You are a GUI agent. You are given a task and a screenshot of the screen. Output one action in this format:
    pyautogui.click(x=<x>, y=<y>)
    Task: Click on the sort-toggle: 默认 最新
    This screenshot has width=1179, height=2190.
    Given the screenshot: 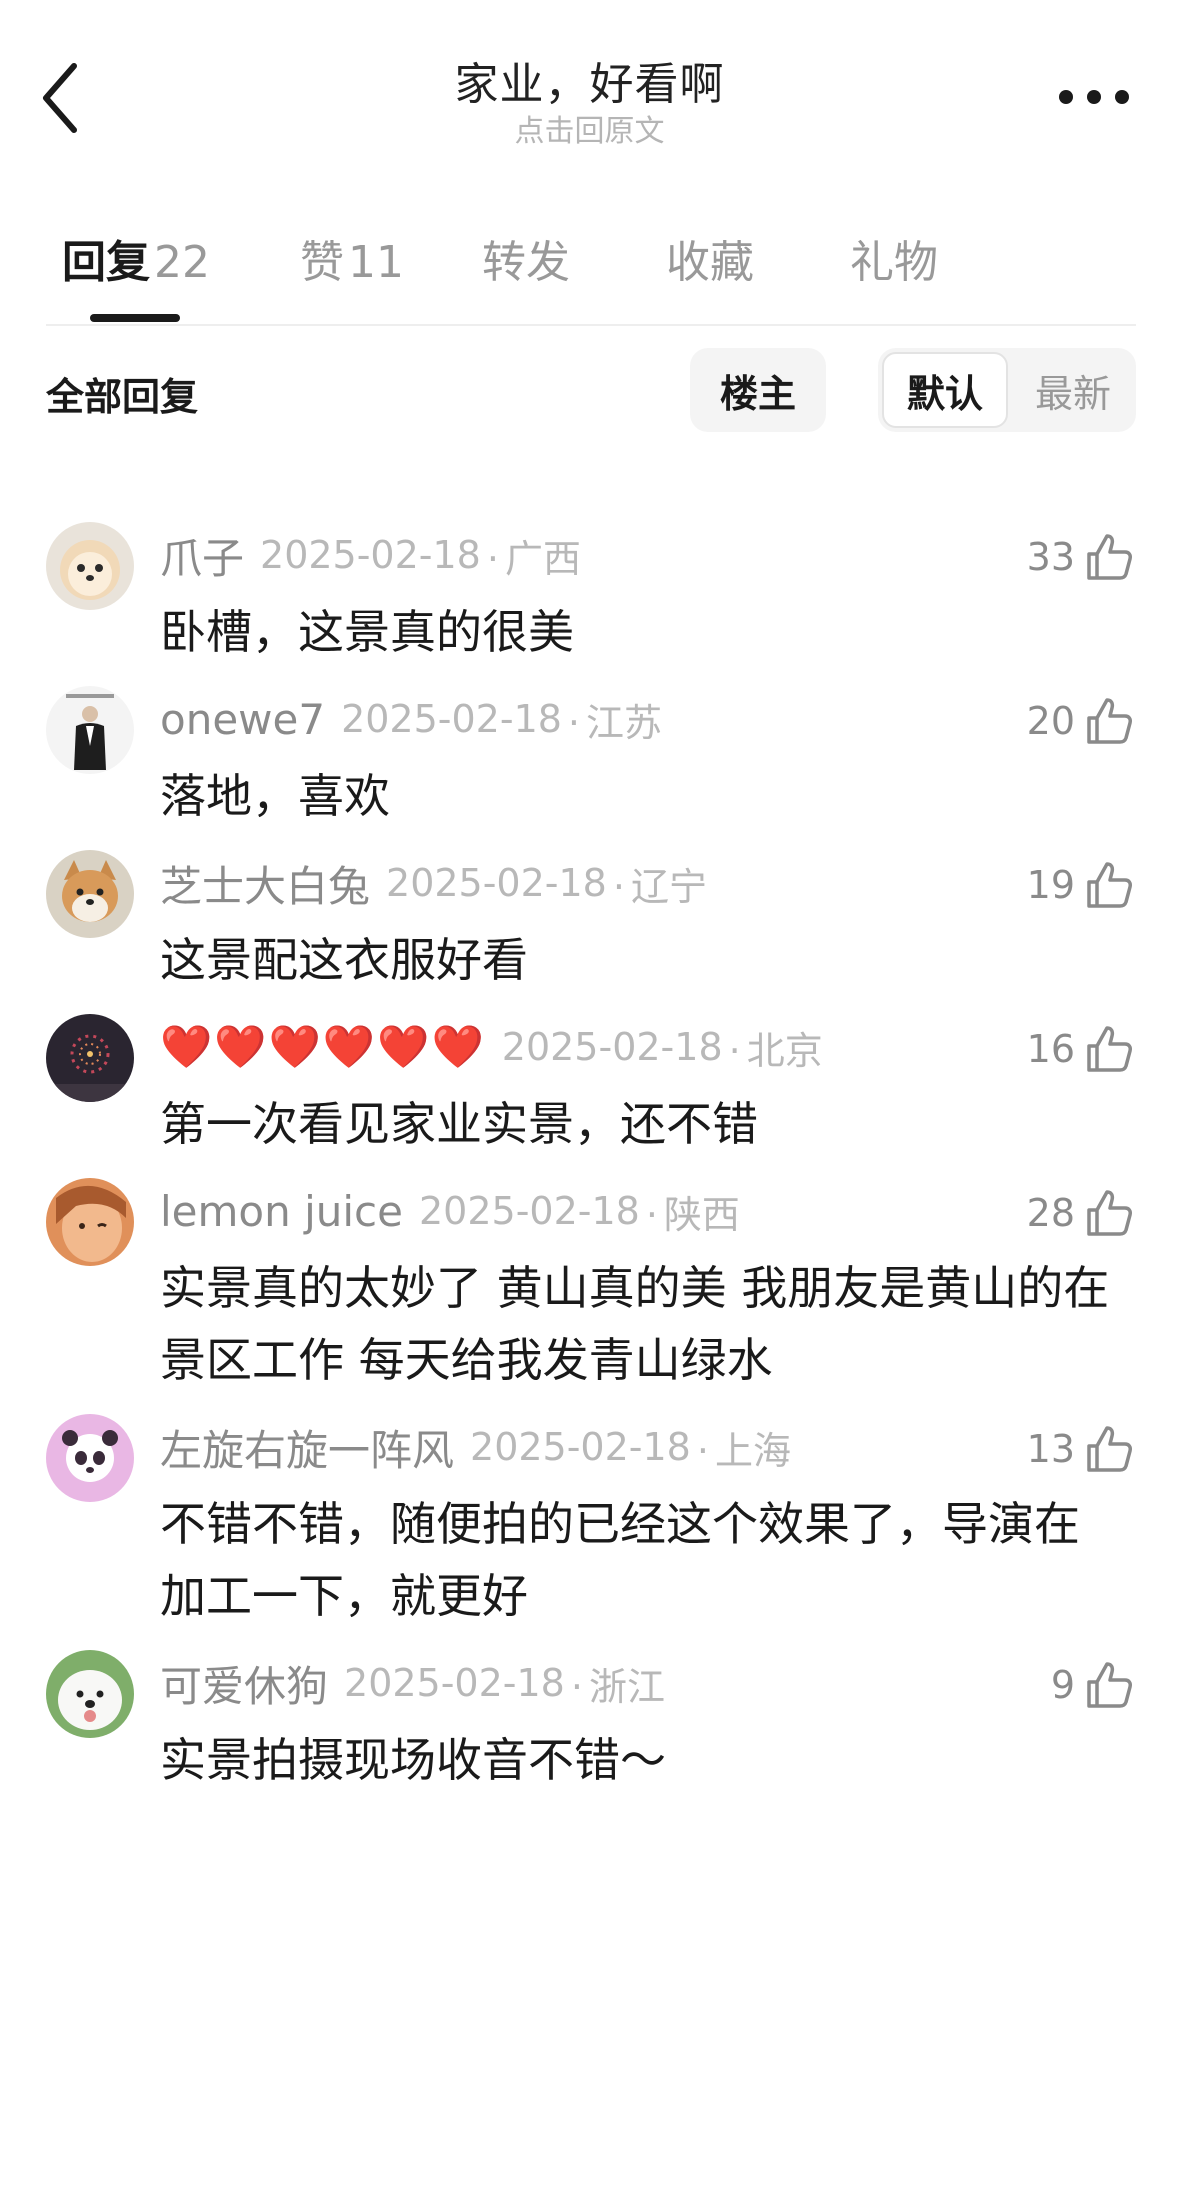 What is the action you would take?
    pyautogui.click(x=1007, y=390)
    